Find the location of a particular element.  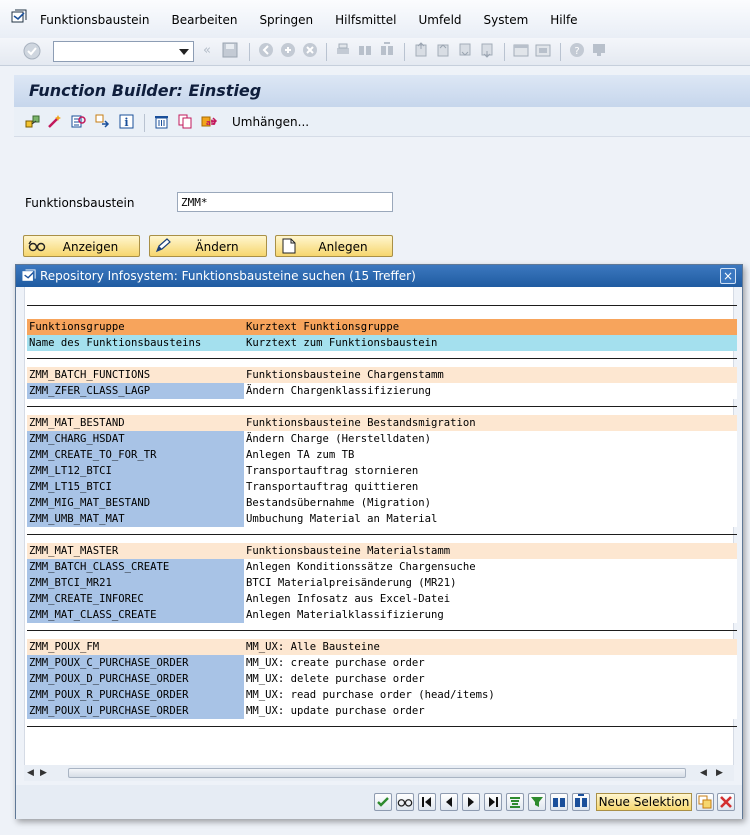

wand-icon is located at coordinates (54, 123).